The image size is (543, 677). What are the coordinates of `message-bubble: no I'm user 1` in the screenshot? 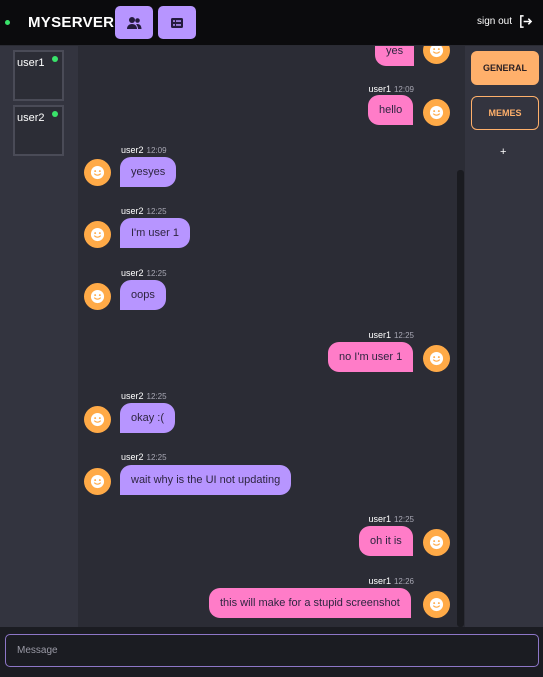 It's located at (371, 357).